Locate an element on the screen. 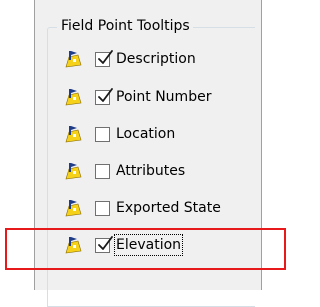 This screenshot has width=320, height=307. option-label-description: Description is located at coordinates (156, 59).